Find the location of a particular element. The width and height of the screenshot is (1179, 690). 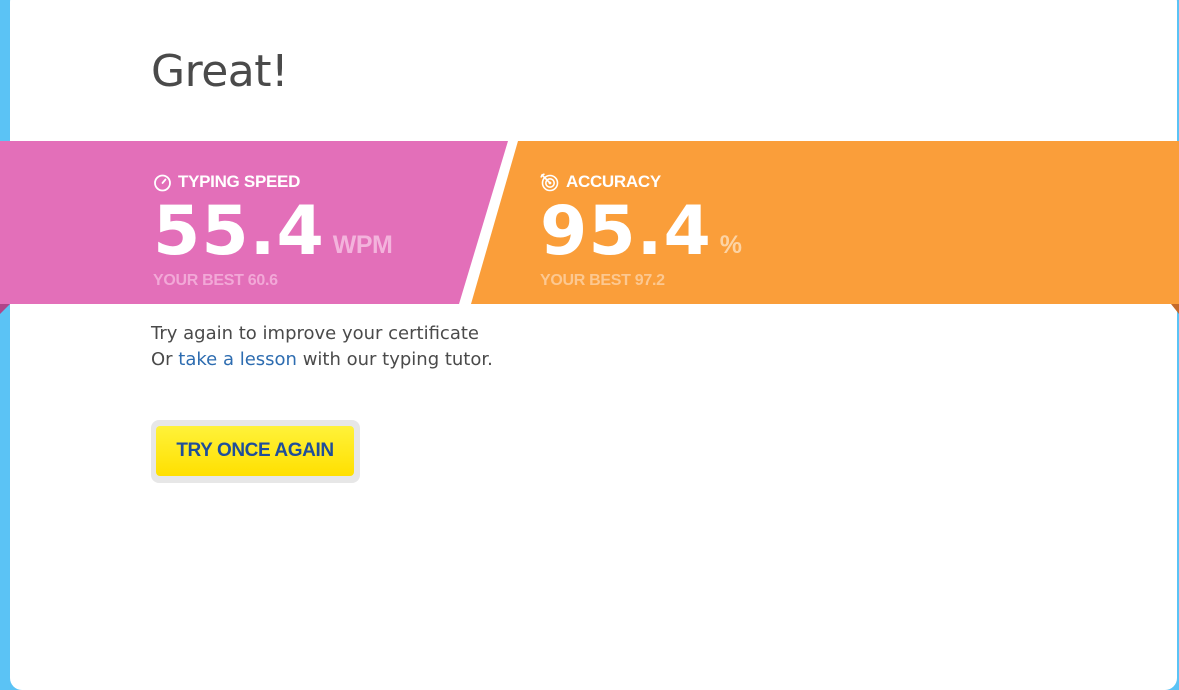

band-fold-left is located at coordinates (5, 309).